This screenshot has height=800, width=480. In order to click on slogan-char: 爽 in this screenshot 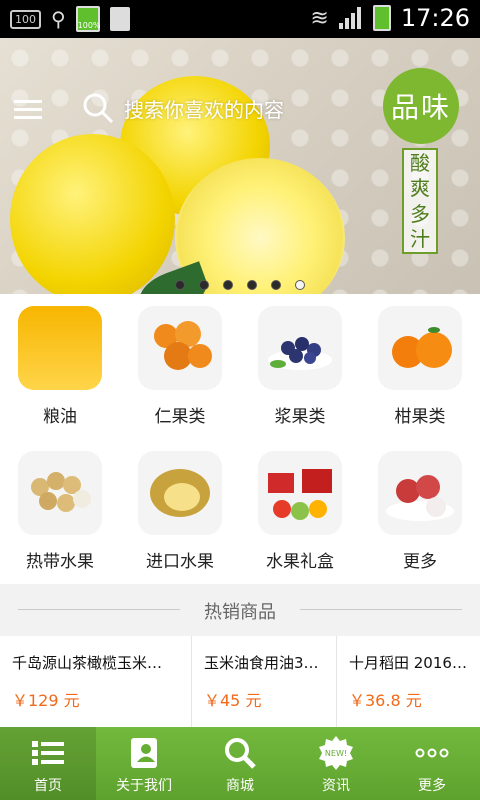, I will do `click(420, 188)`.